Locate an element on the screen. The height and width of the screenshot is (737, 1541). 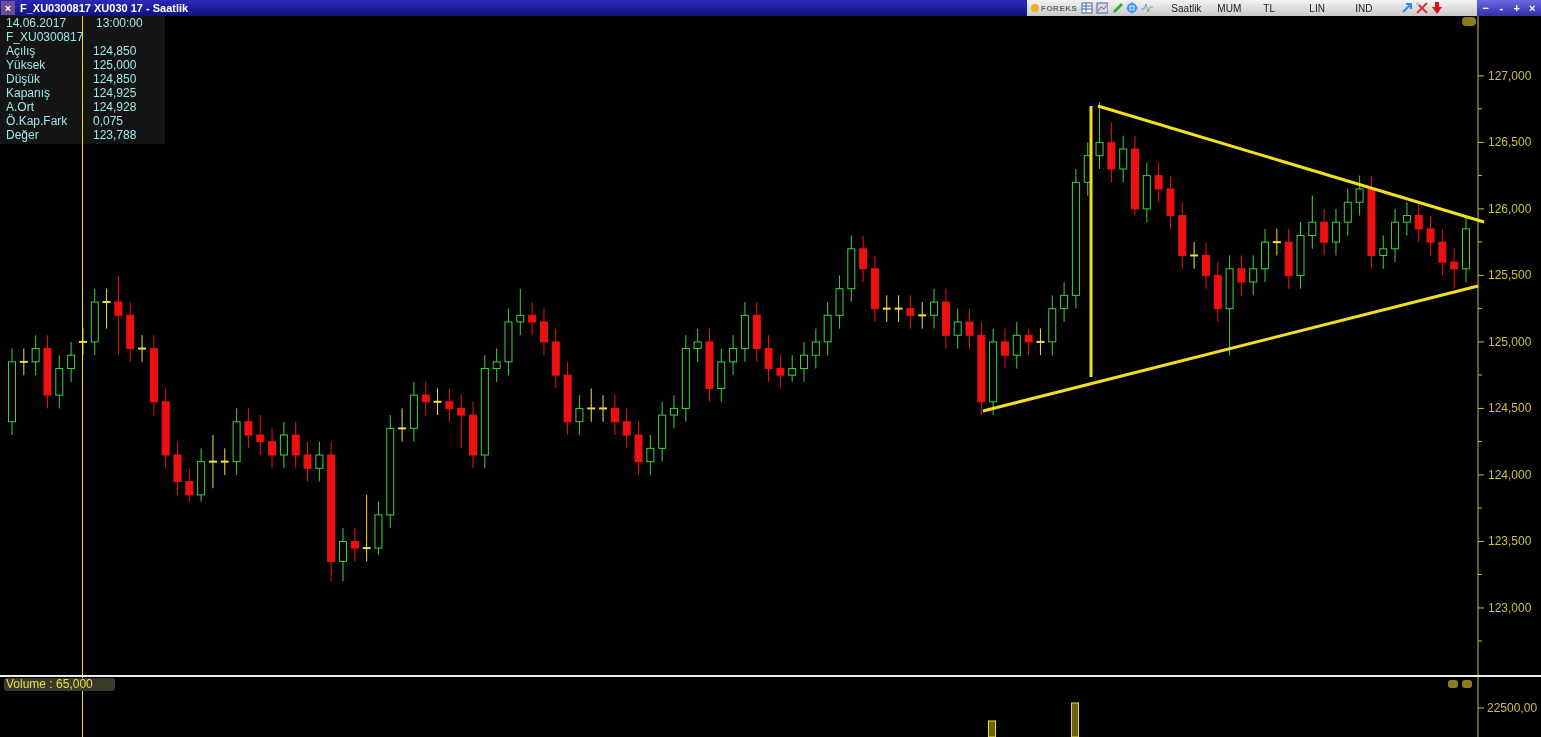
toolbar-option: Saatlik is located at coordinates (1194, 8).